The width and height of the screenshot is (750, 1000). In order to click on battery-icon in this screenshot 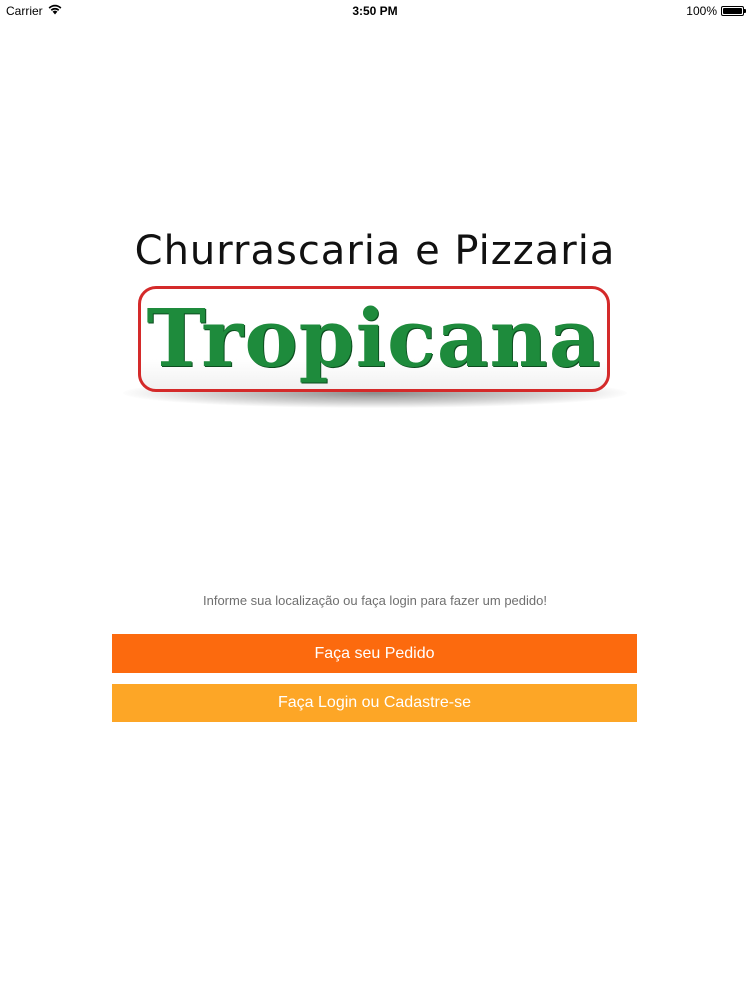, I will do `click(733, 11)`.